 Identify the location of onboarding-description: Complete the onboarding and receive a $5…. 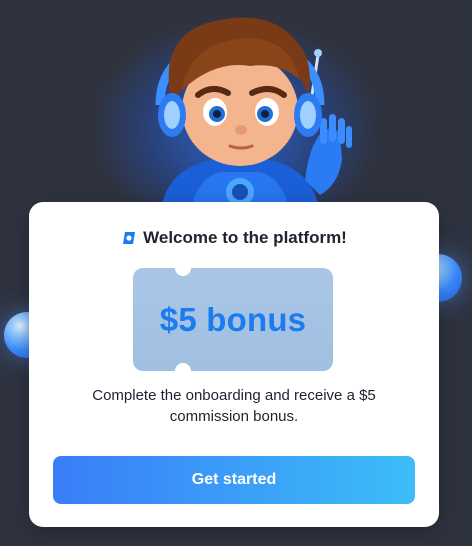
(234, 406).